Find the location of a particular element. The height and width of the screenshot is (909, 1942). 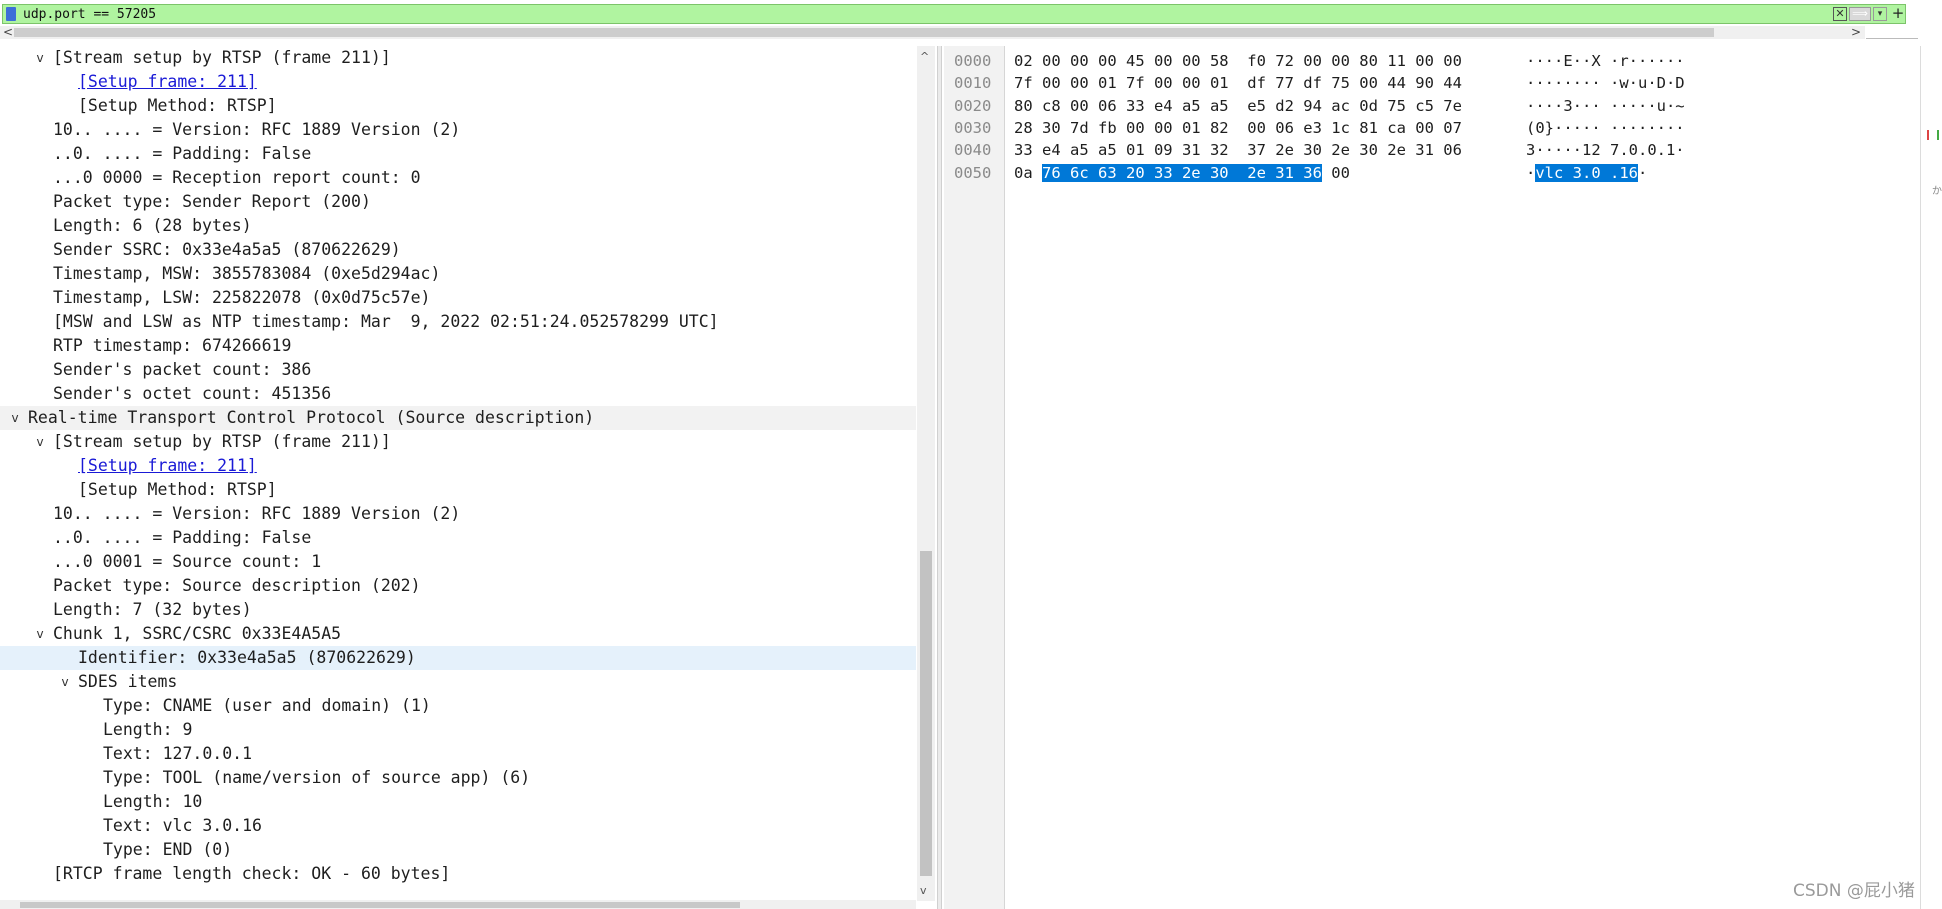

chevron-down-icon: ▾ is located at coordinates (1880, 14).